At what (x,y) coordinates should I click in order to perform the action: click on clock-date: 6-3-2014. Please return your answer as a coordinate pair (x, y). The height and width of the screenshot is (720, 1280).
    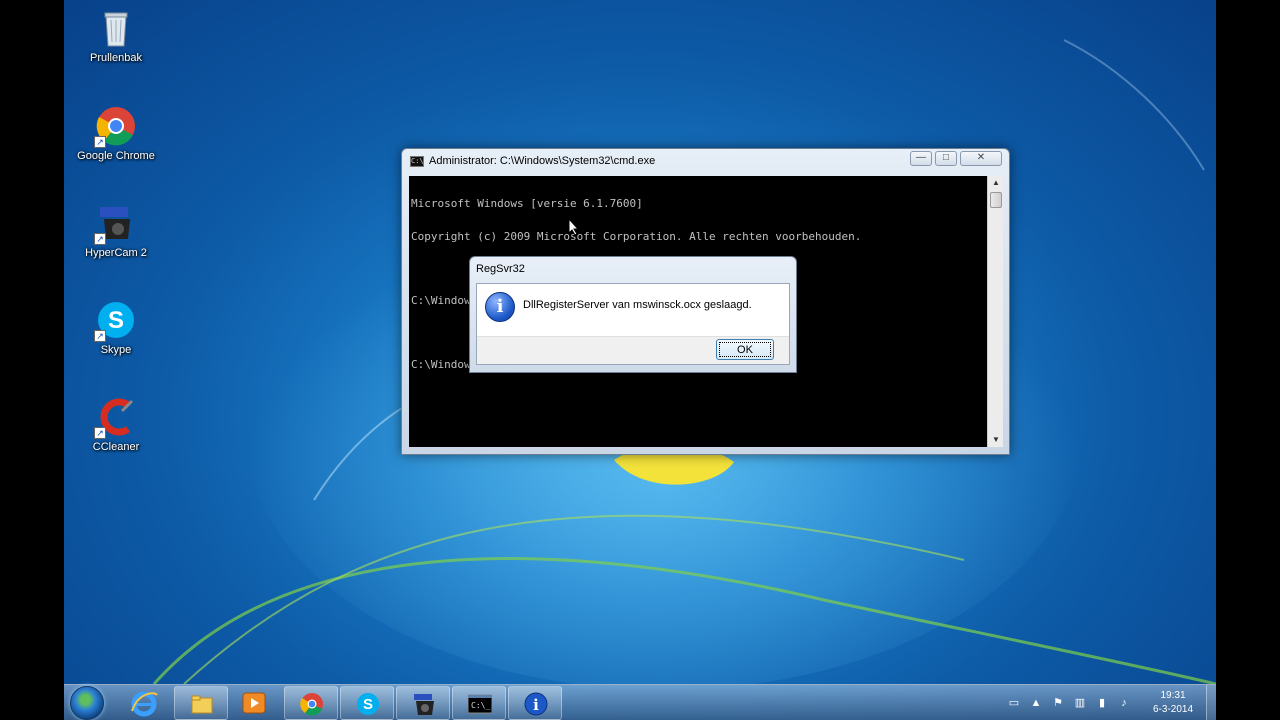
    Looking at the image, I should click on (1173, 709).